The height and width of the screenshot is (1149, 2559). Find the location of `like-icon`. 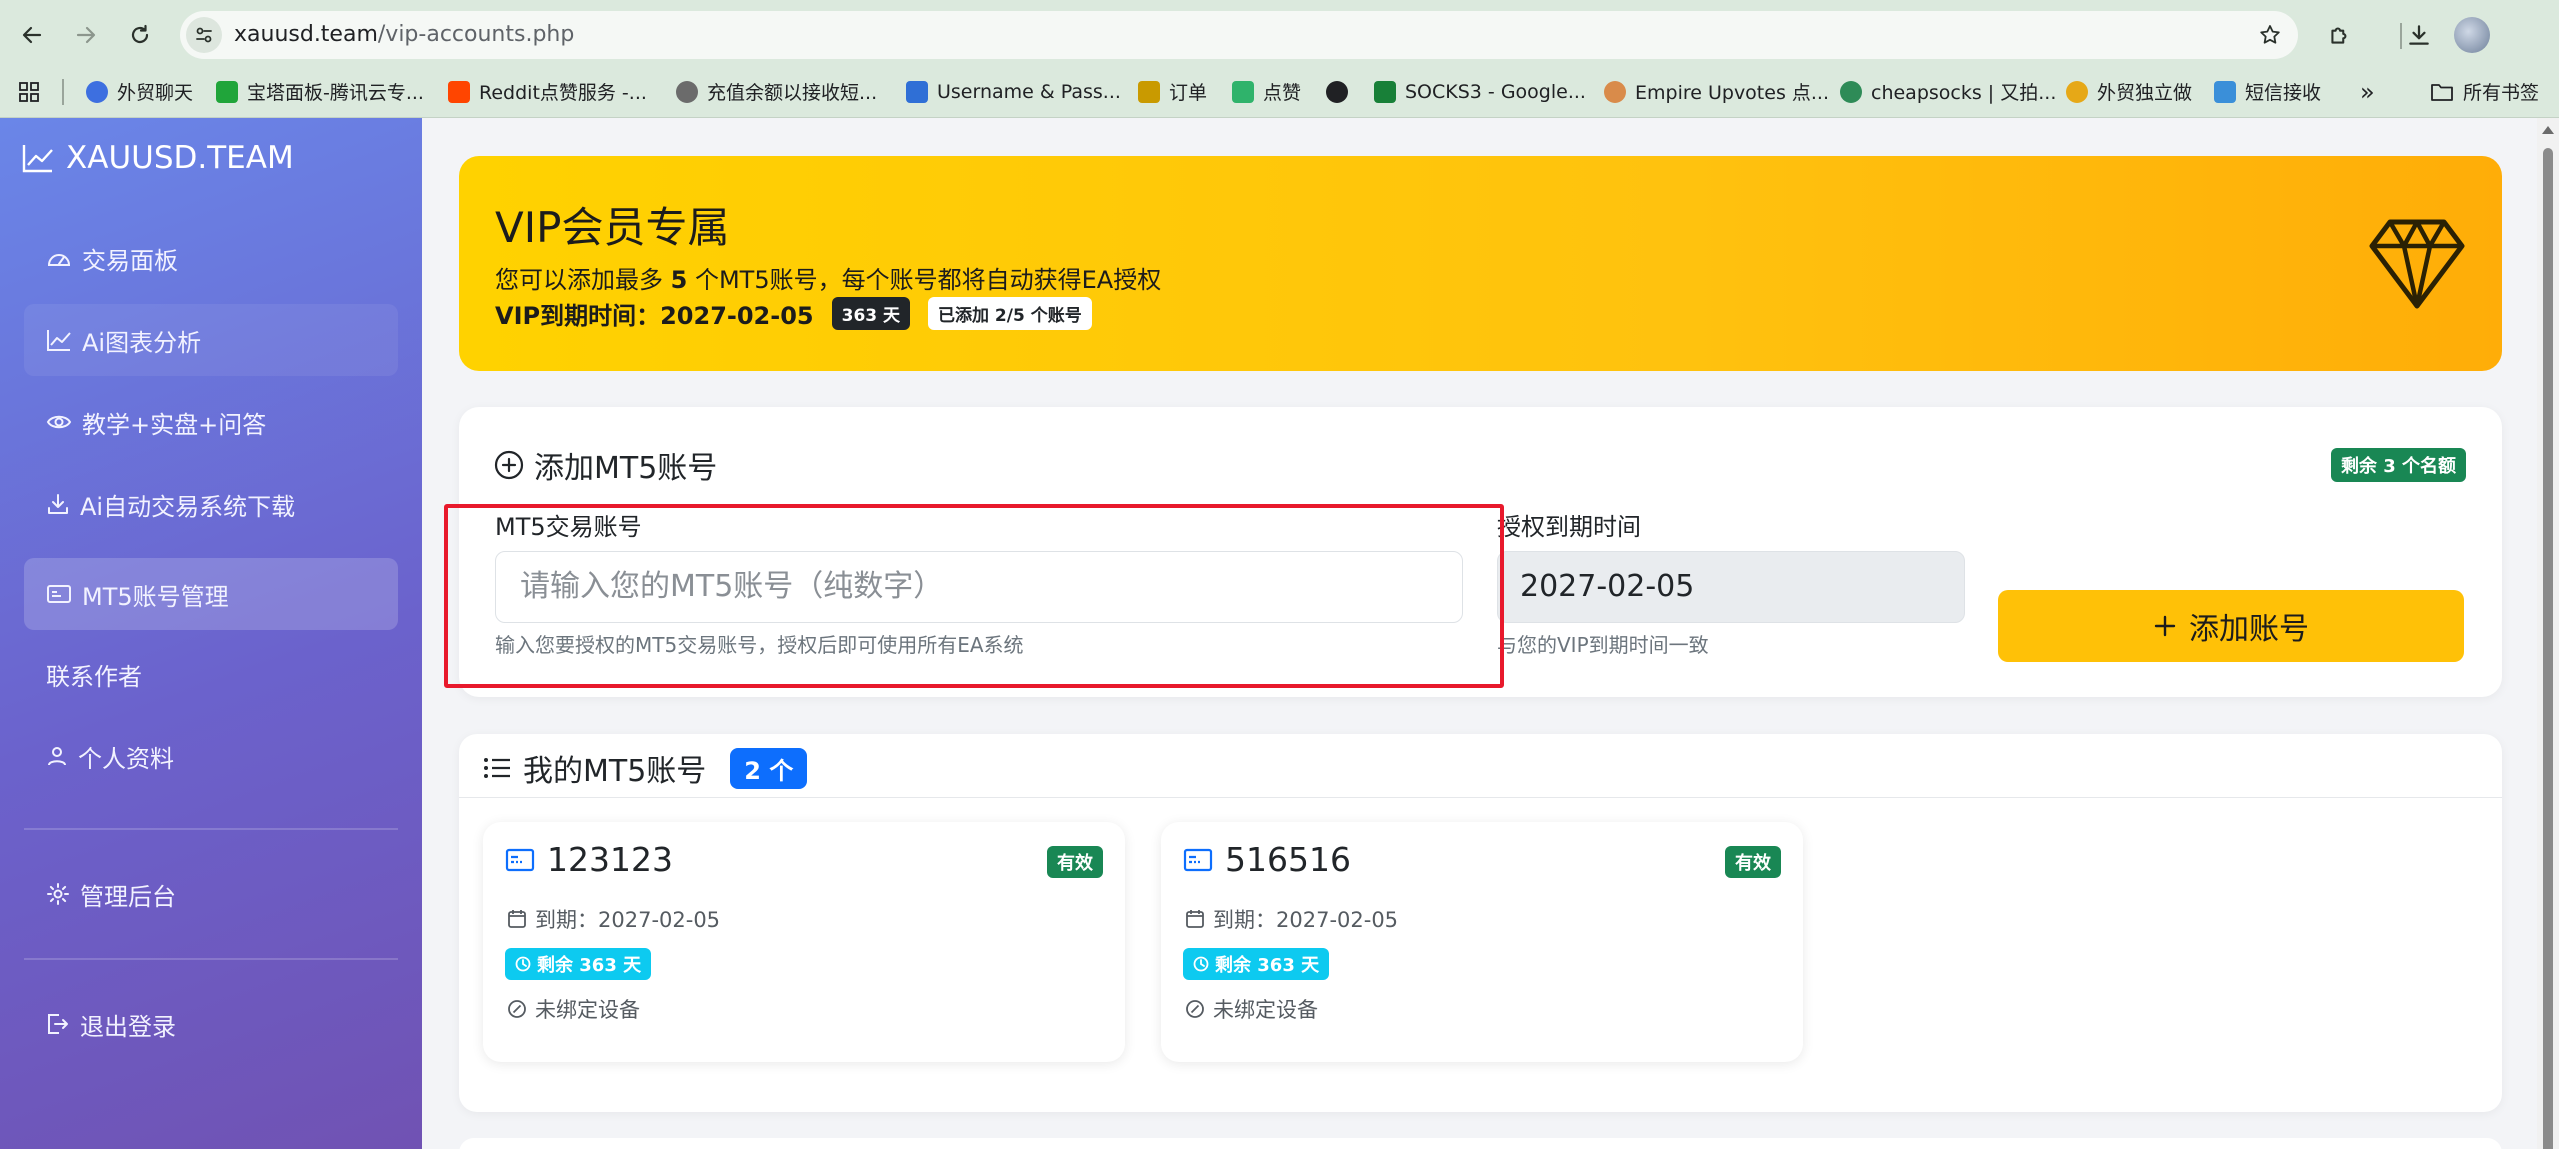

like-icon is located at coordinates (1243, 91).